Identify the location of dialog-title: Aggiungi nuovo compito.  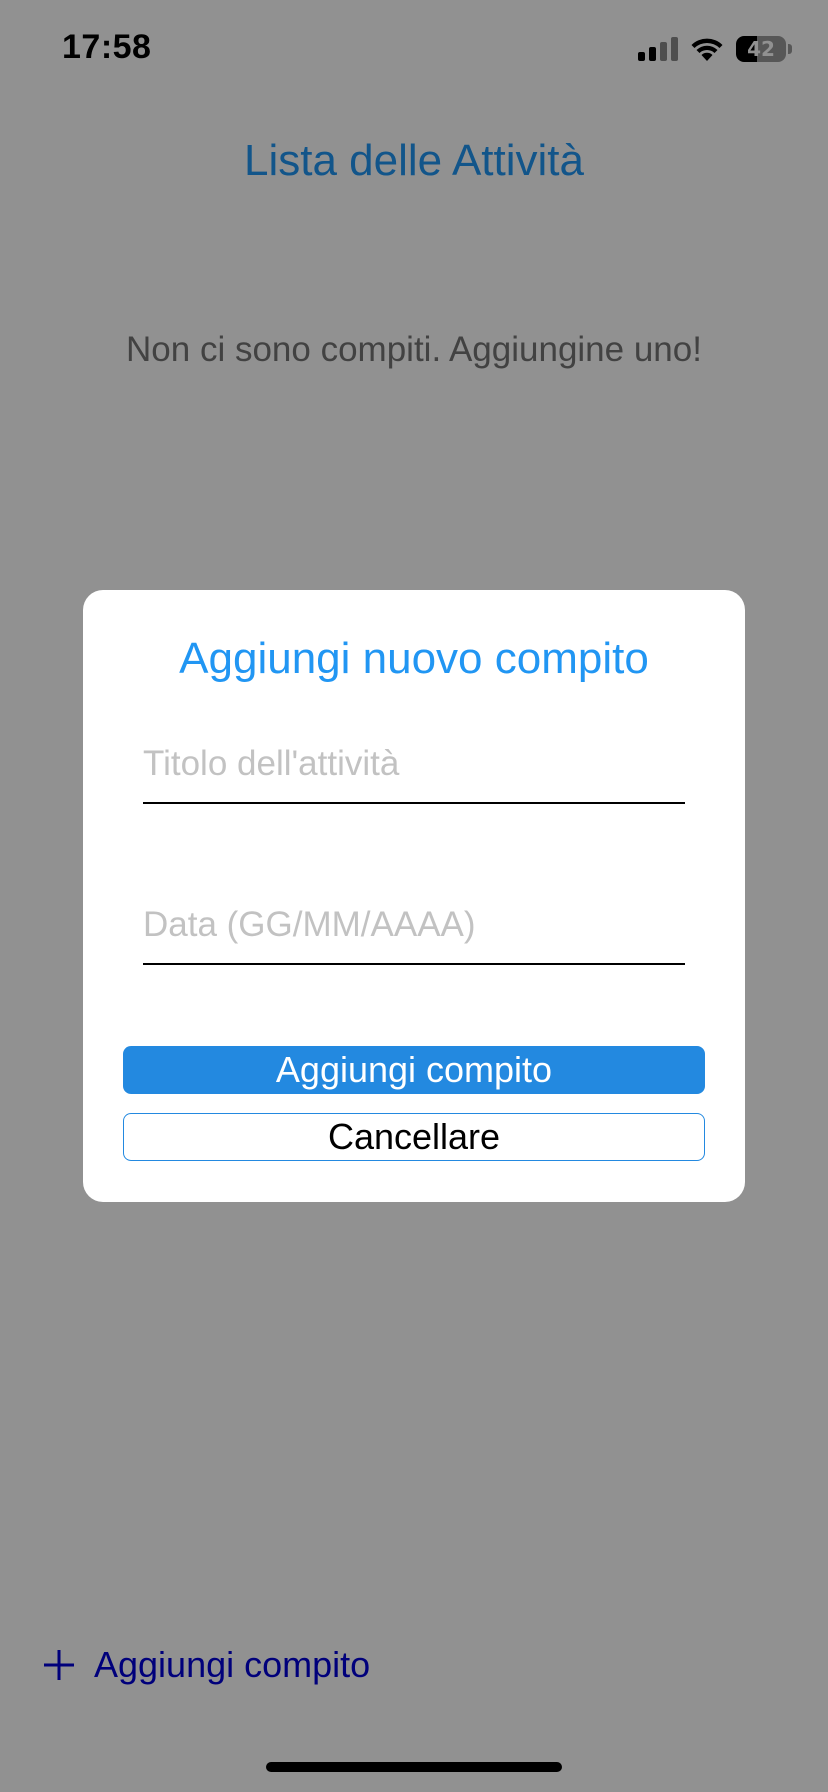
(414, 658).